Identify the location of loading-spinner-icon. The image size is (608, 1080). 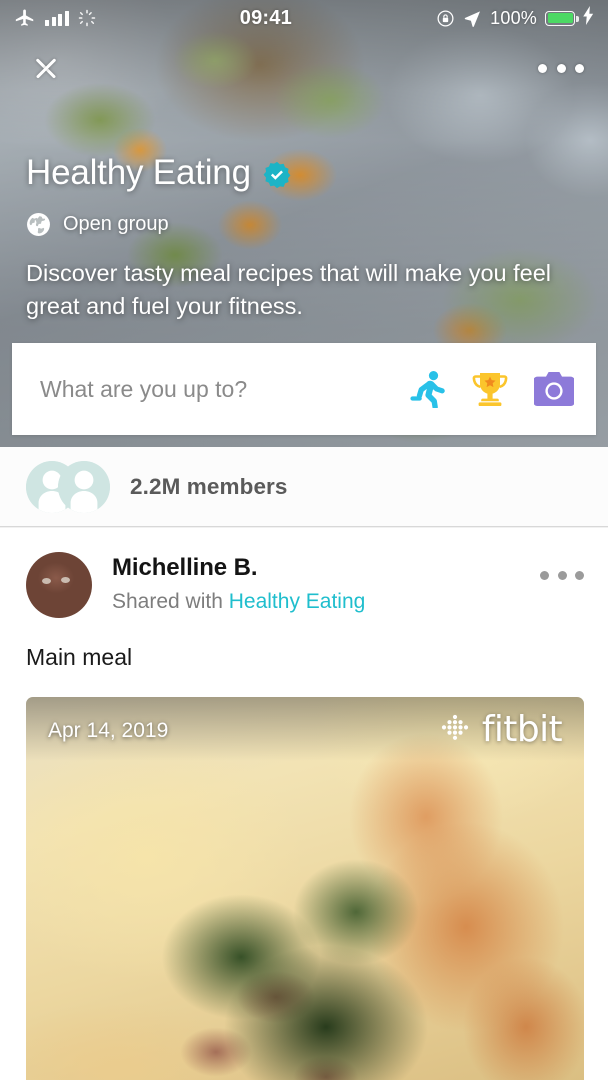
(87, 18).